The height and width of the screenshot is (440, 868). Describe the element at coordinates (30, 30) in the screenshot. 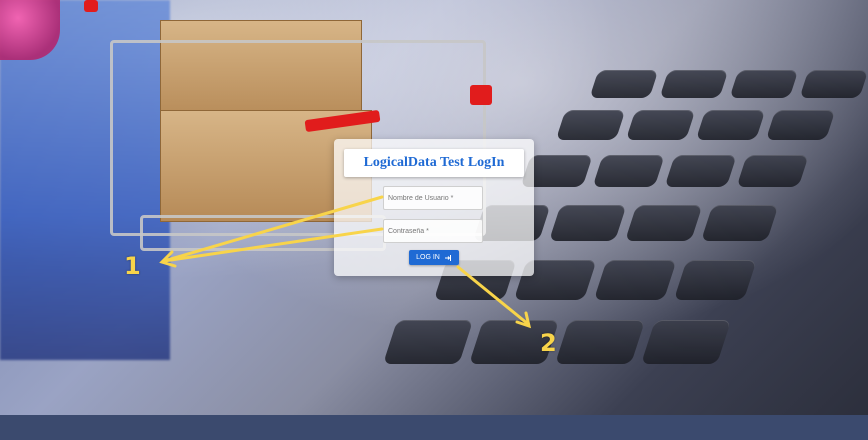

I see `screen-app-icon` at that location.